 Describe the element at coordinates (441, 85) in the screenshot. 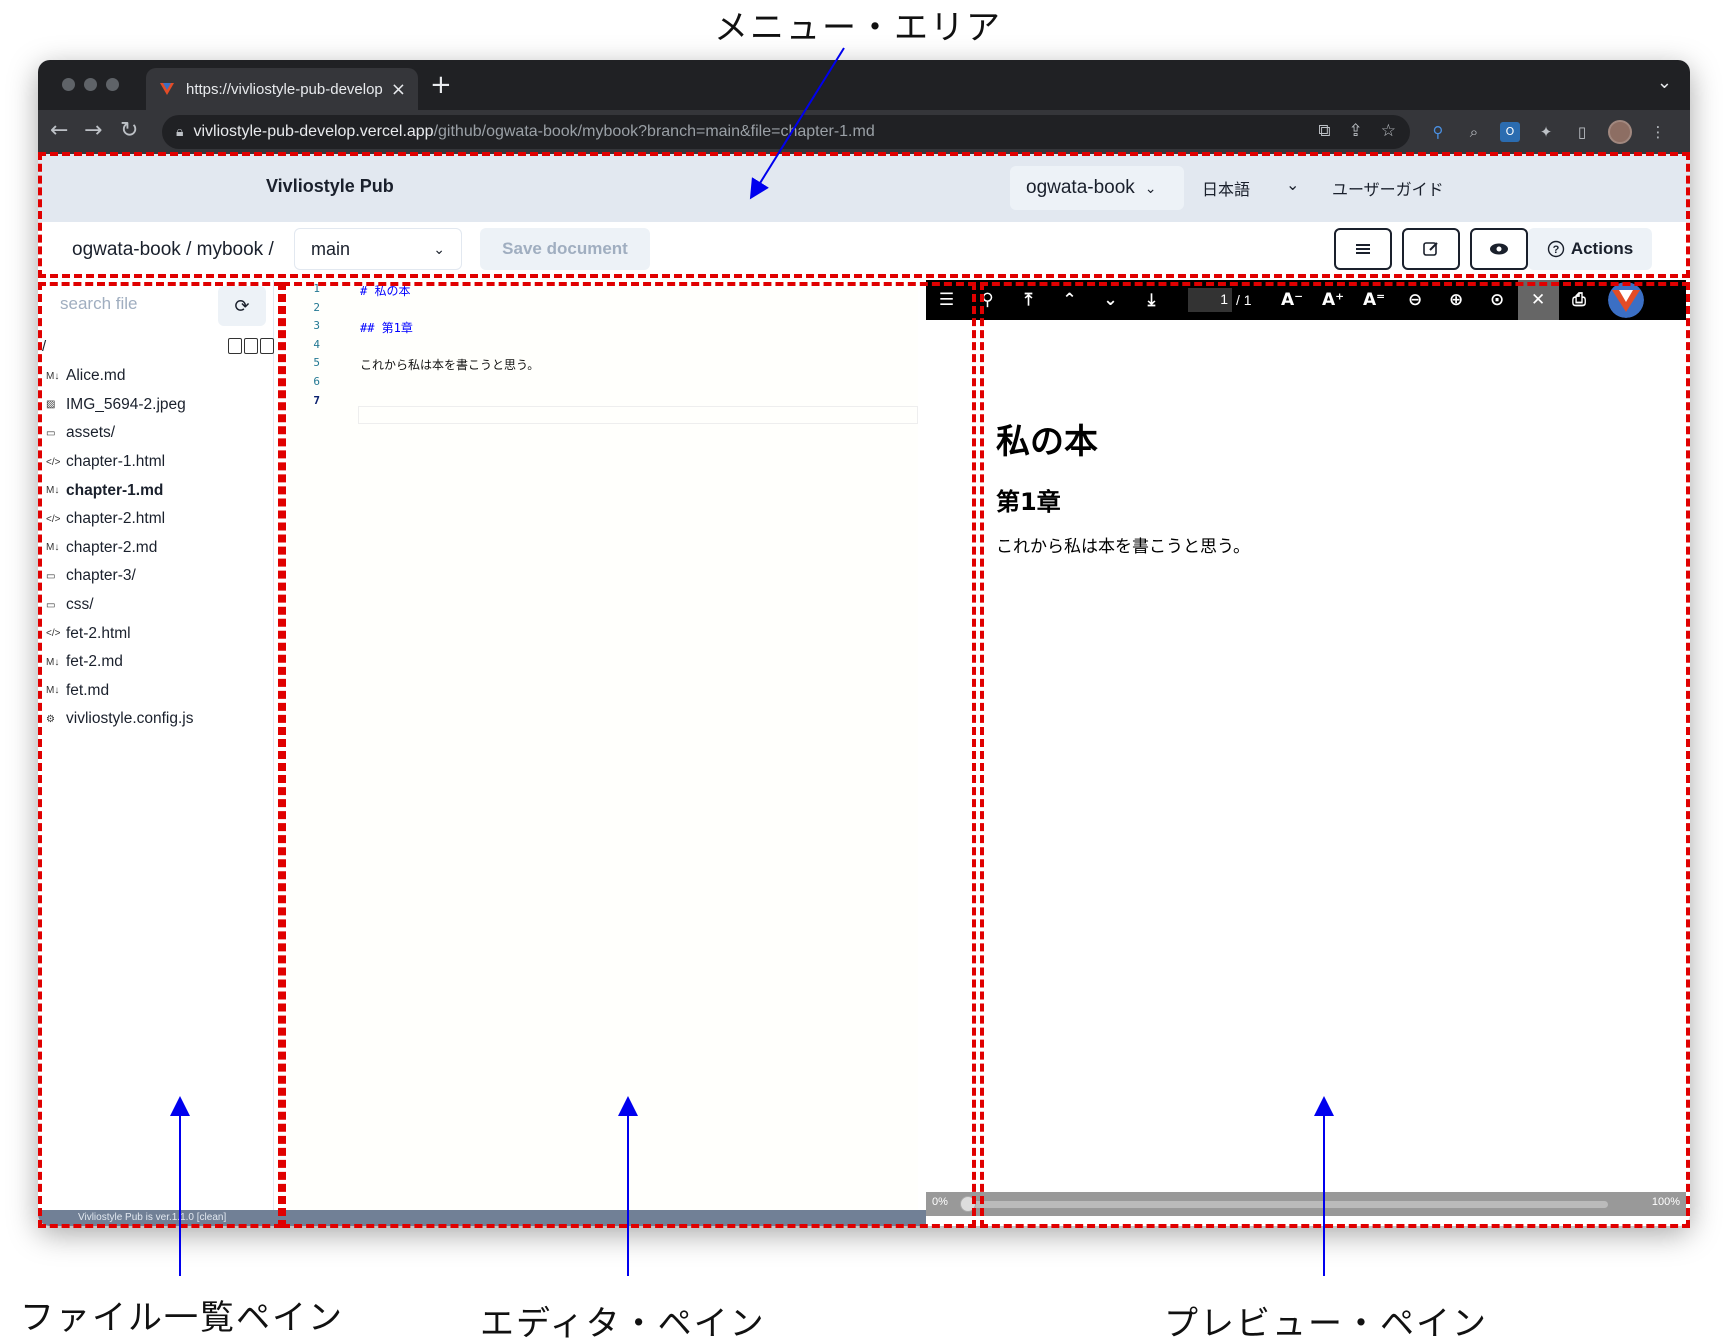

I see `new-tab-icon: +` at that location.